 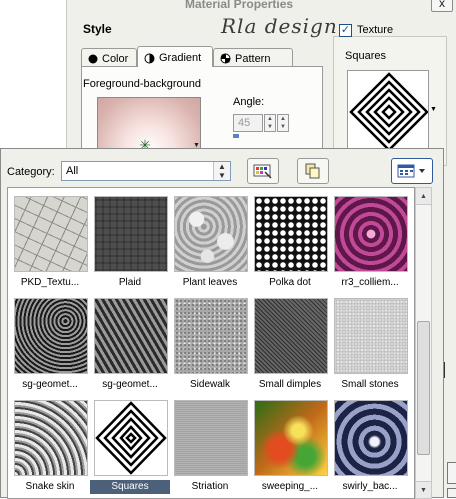 I want to click on category-label: Category:, so click(x=31, y=172).